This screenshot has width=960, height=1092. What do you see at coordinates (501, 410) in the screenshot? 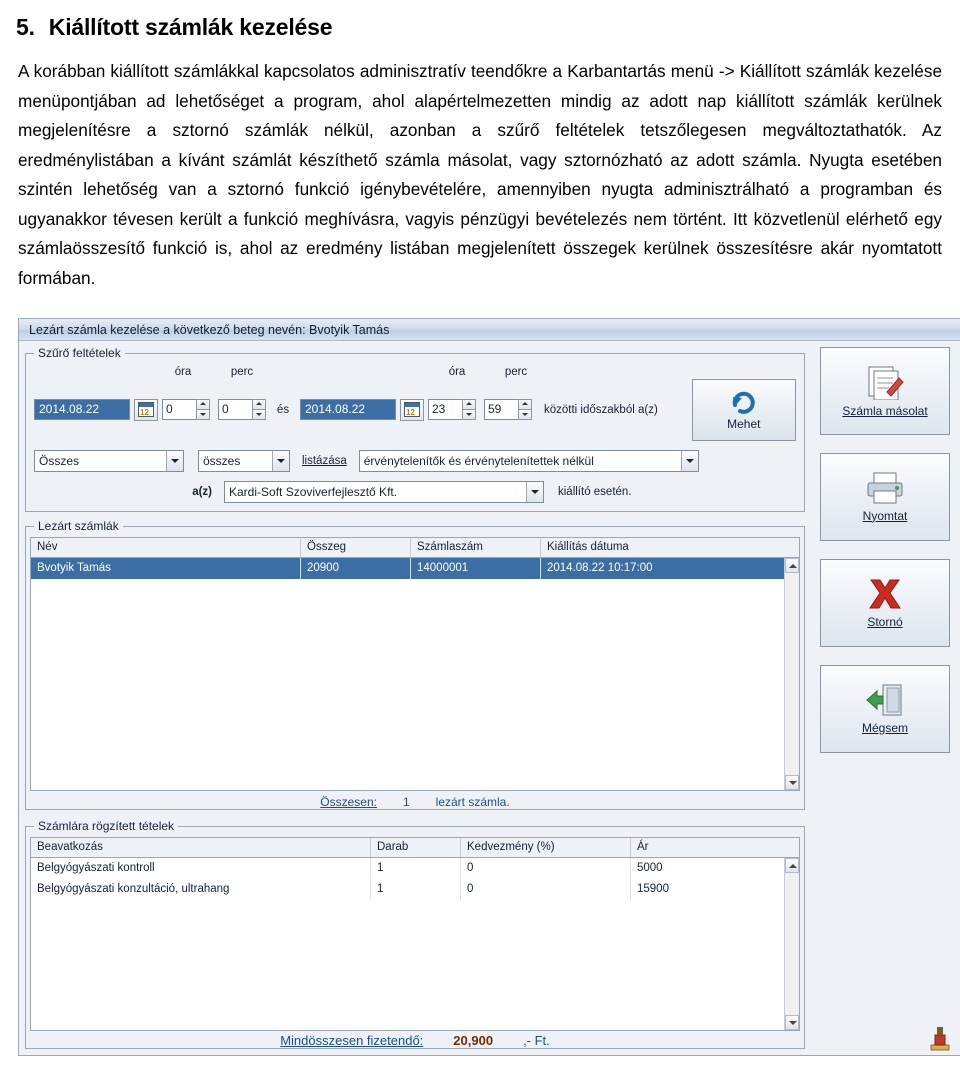
I see `minute-to-value: 59` at bounding box center [501, 410].